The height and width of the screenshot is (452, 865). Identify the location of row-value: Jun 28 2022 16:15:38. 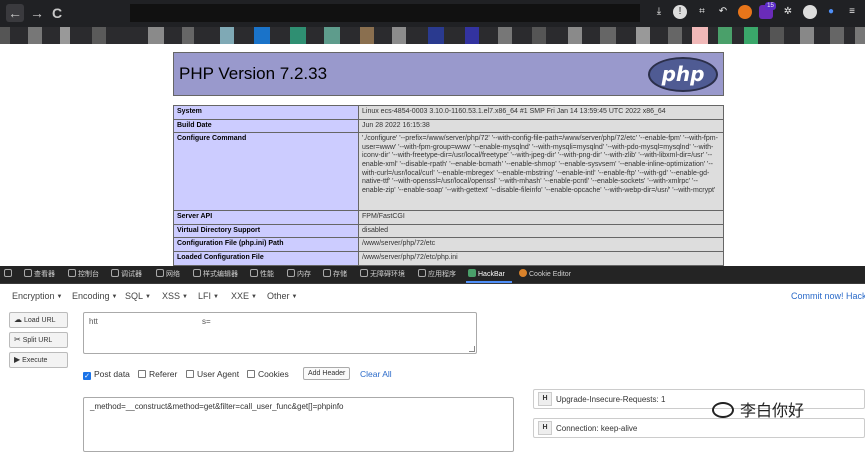
(541, 126).